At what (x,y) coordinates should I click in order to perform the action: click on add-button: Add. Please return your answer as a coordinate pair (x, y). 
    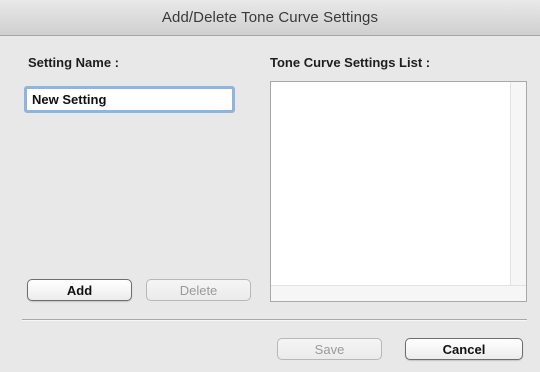
    Looking at the image, I should click on (79, 290).